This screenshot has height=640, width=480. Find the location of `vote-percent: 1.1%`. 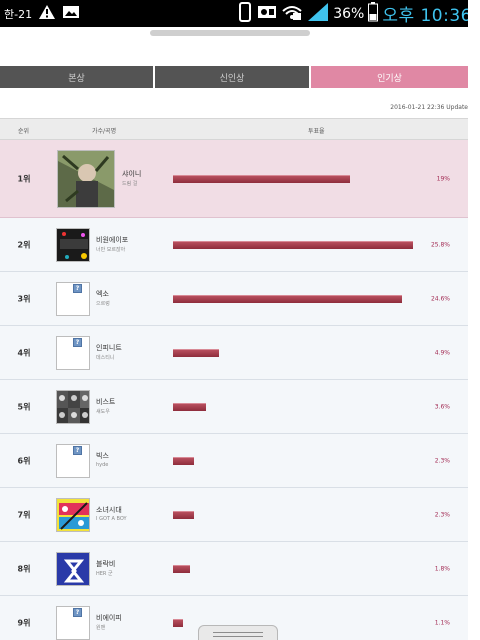

vote-percent: 1.1% is located at coordinates (442, 622).